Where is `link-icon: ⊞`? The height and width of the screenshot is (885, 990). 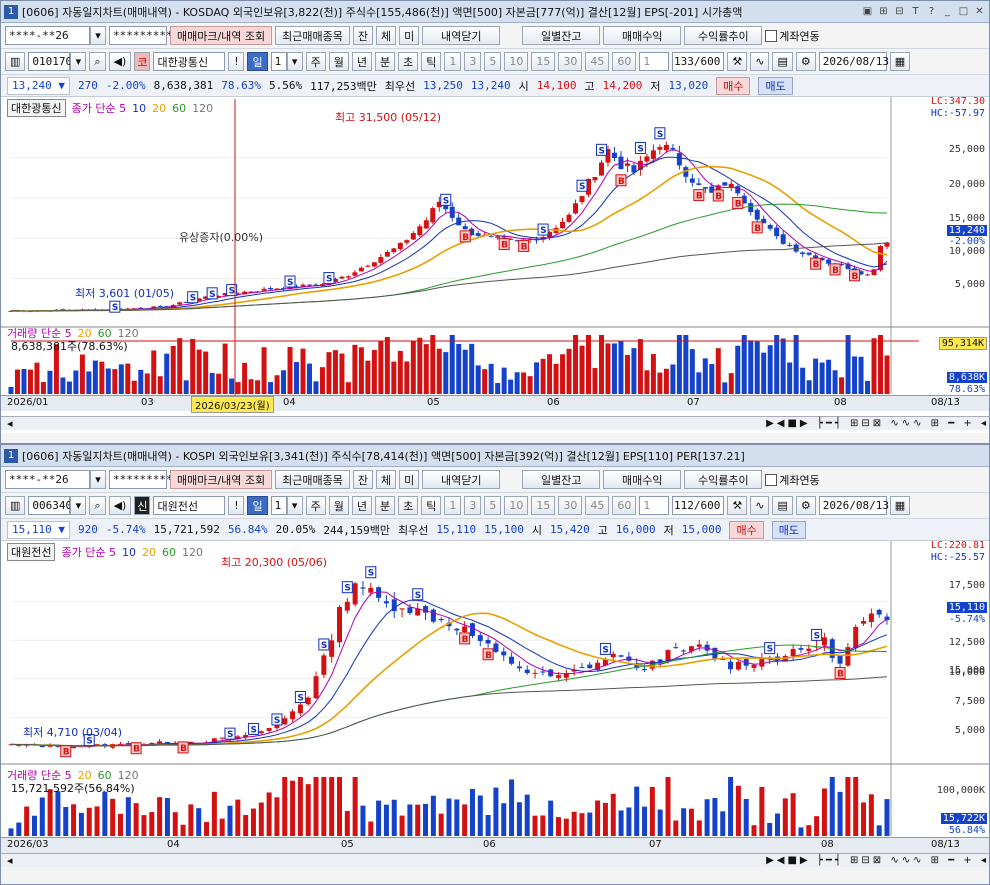 link-icon: ⊞ is located at coordinates (883, 11).